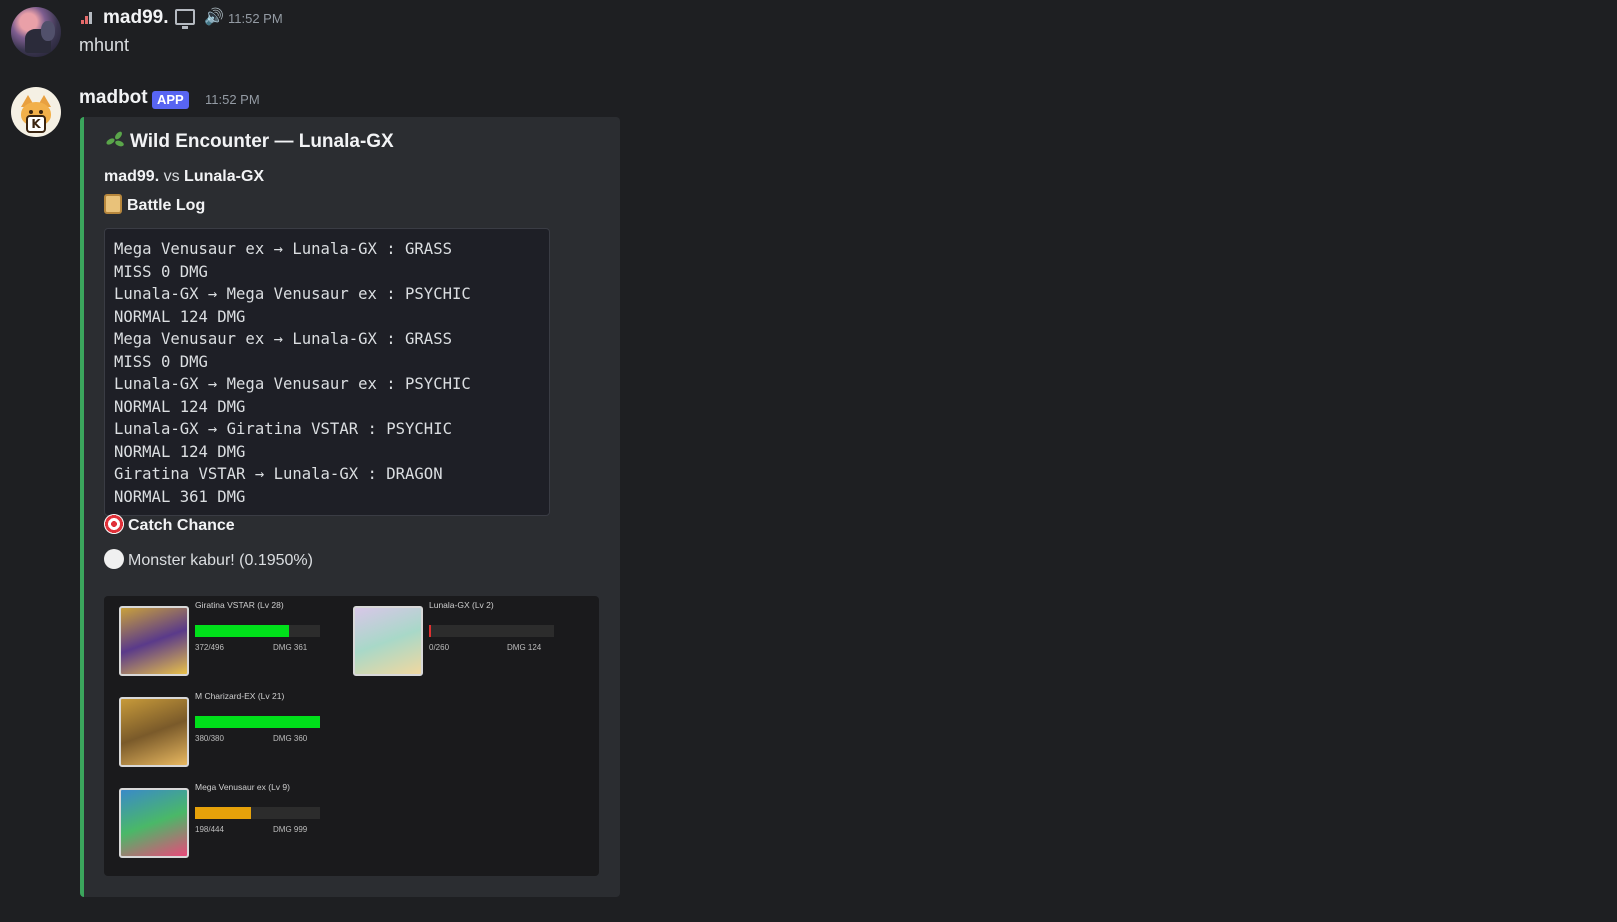 This screenshot has width=1617, height=922. I want to click on hp-value: 198/444, so click(209, 829).